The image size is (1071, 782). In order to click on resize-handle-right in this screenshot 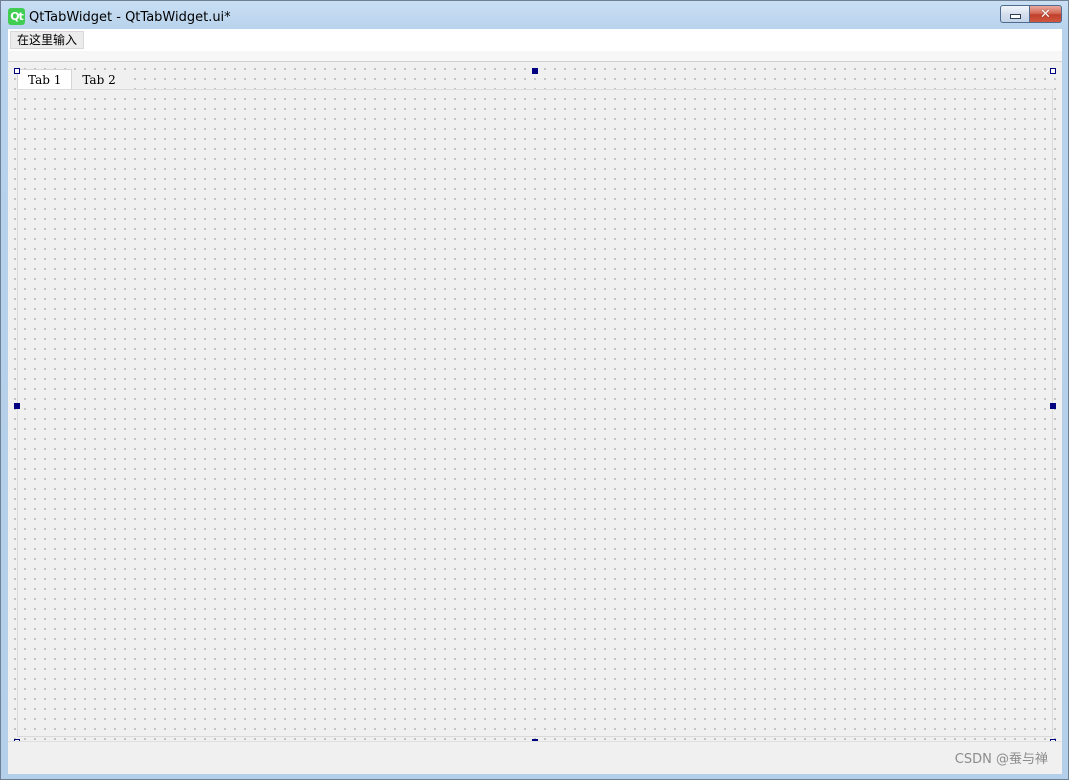, I will do `click(1053, 406)`.